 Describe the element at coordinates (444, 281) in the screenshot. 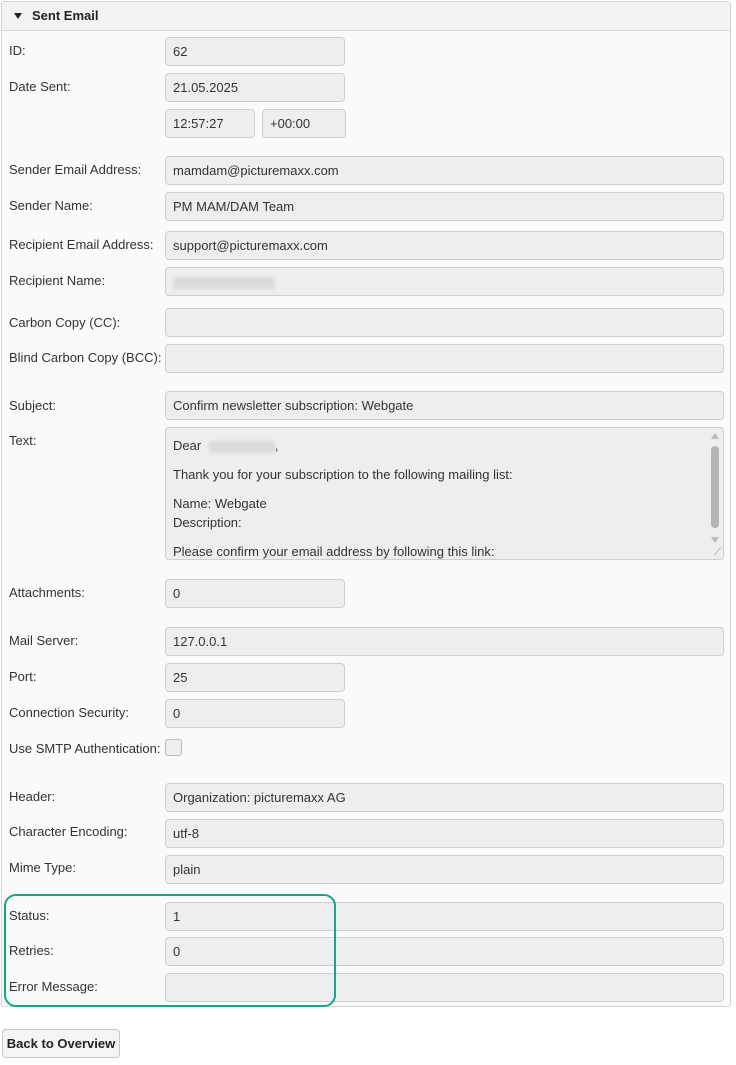

I see `recipient-name-field` at that location.